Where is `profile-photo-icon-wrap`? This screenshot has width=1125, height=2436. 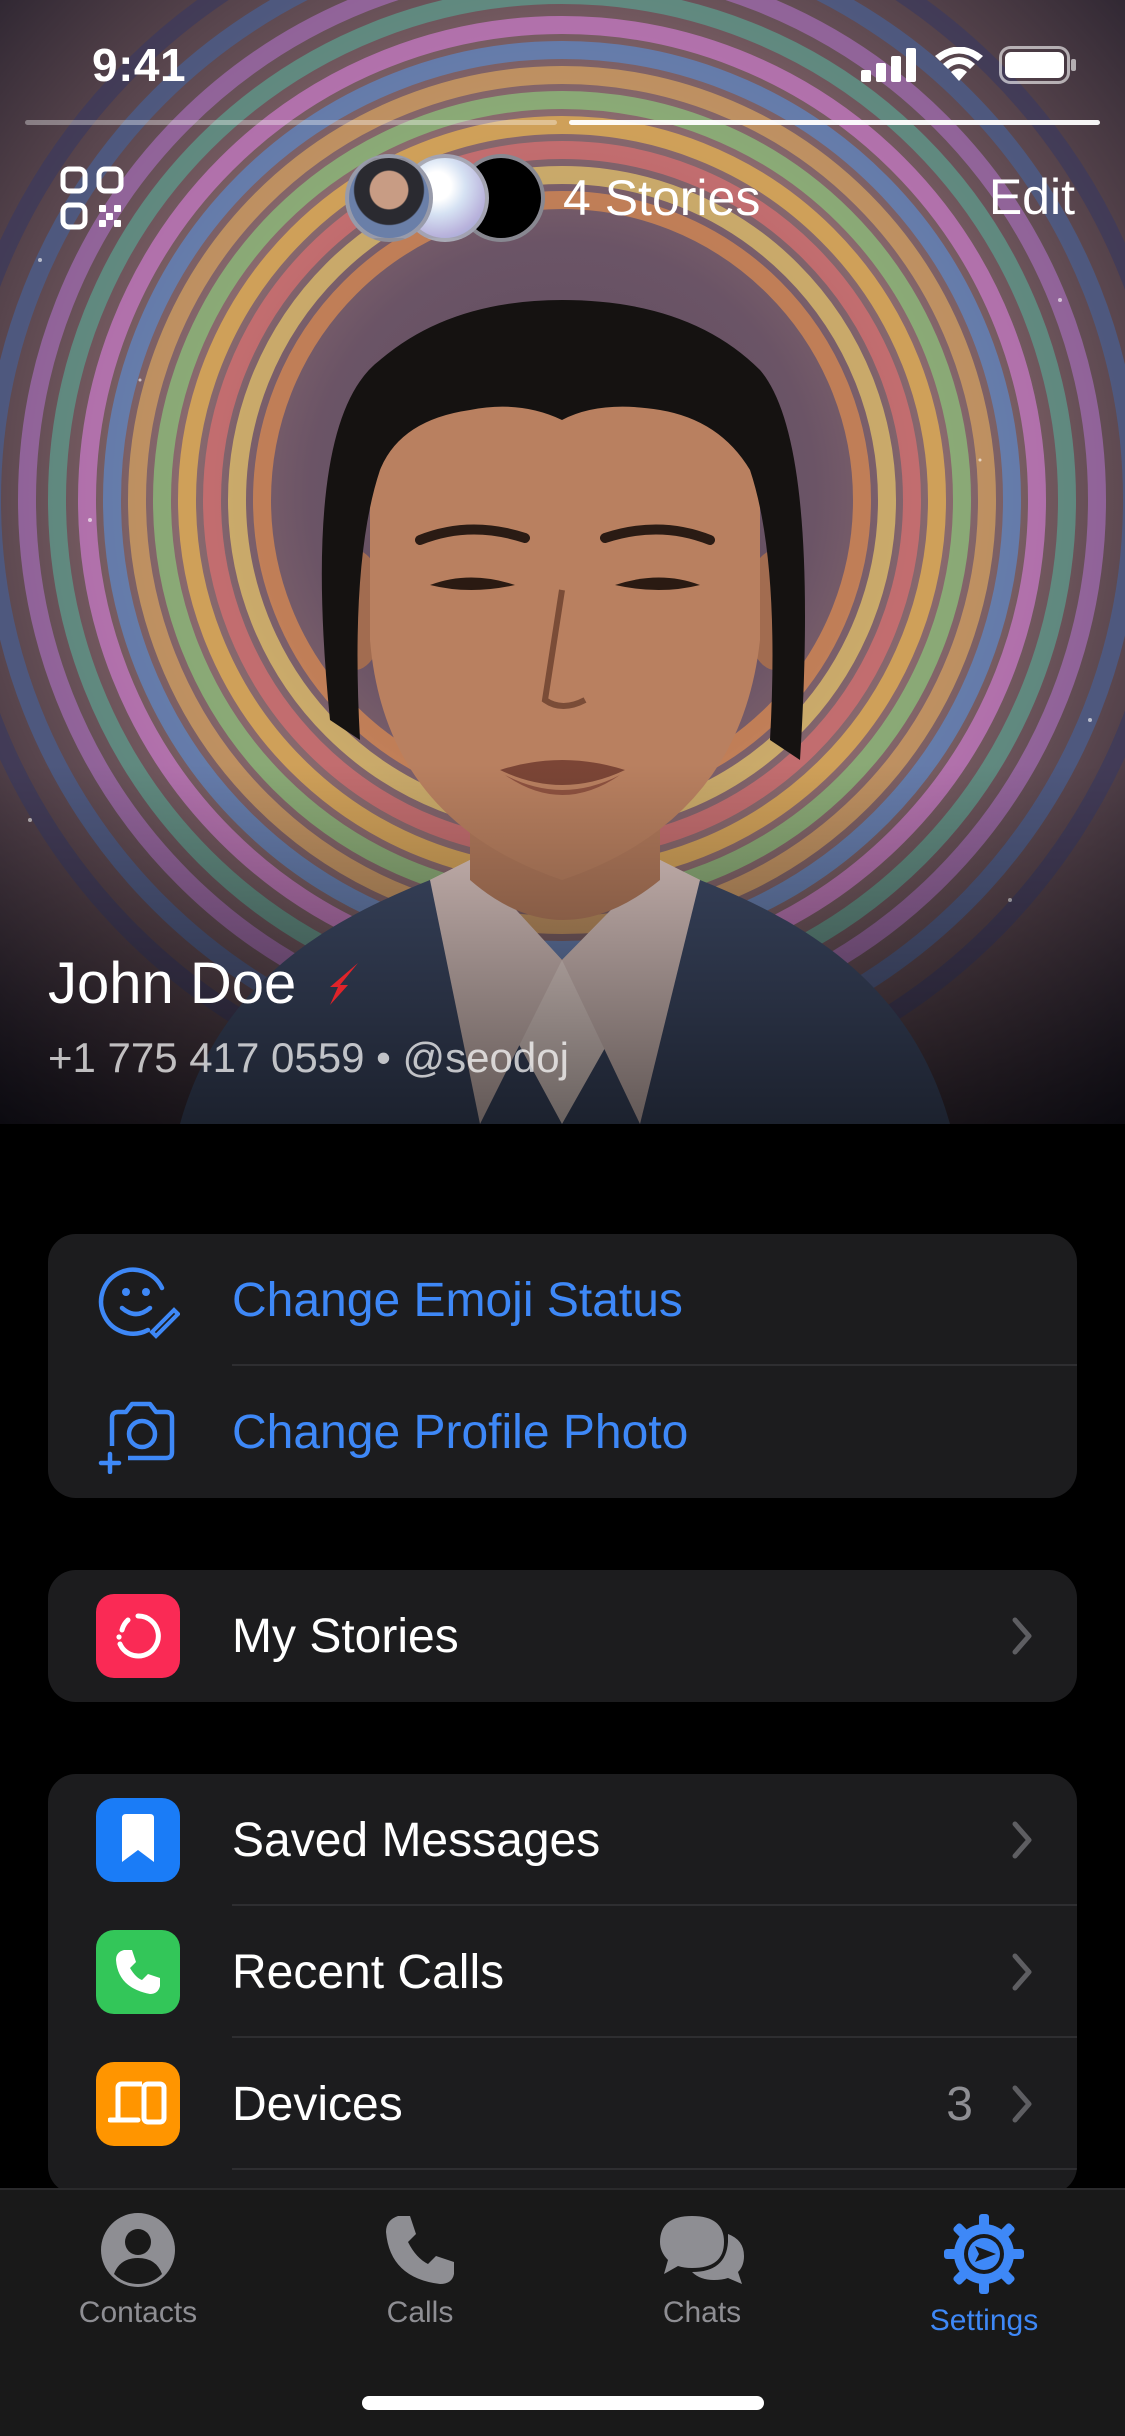
profile-photo-icon-wrap is located at coordinates (138, 1432).